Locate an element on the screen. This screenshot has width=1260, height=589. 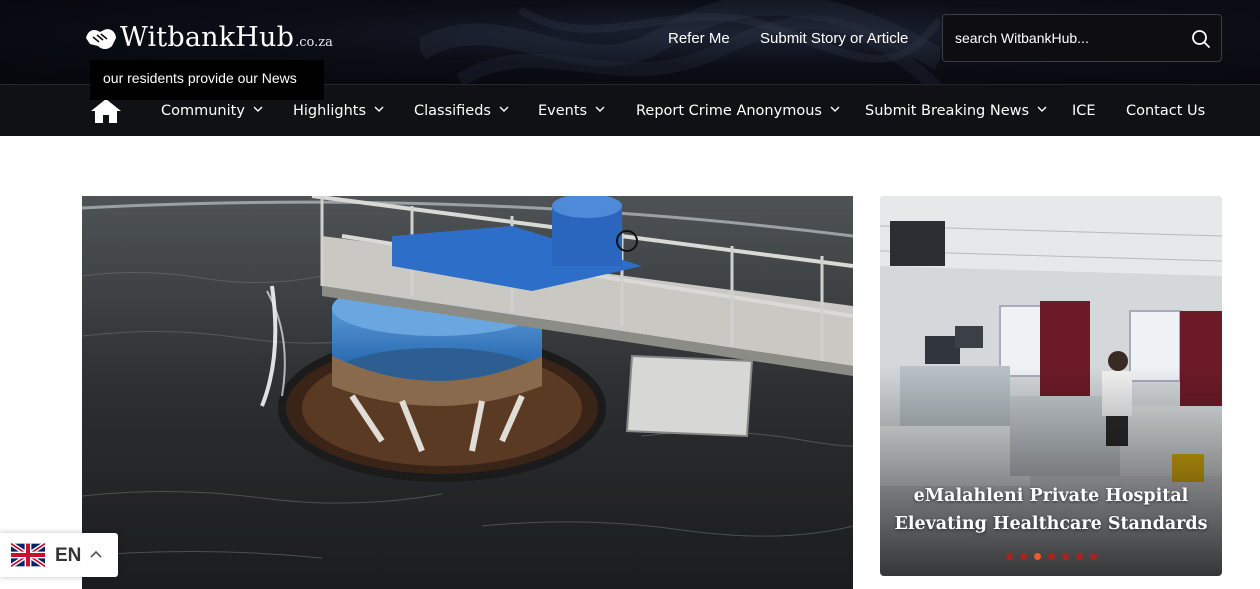
chevron-up-icon is located at coordinates (96, 554).